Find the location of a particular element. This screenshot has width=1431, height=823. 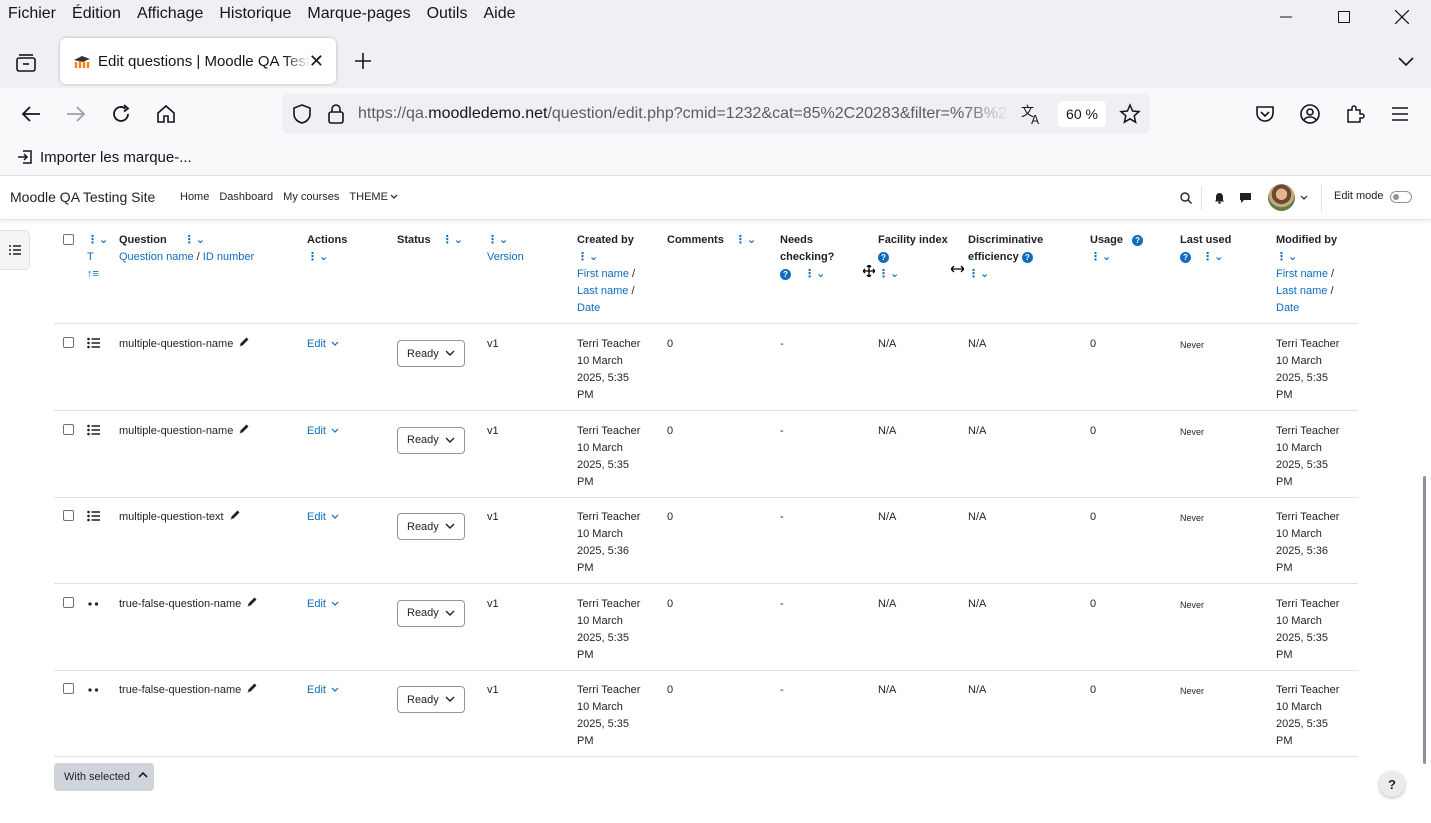

edit-mode-toggle is located at coordinates (1401, 197).